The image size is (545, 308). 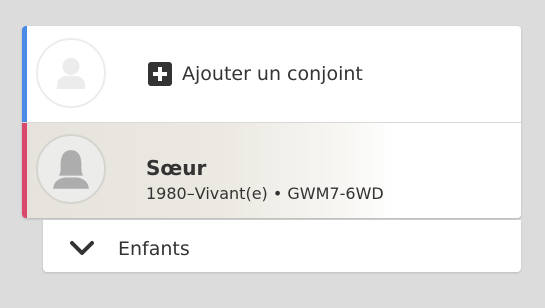 I want to click on sister-accent-bar, so click(x=24, y=170).